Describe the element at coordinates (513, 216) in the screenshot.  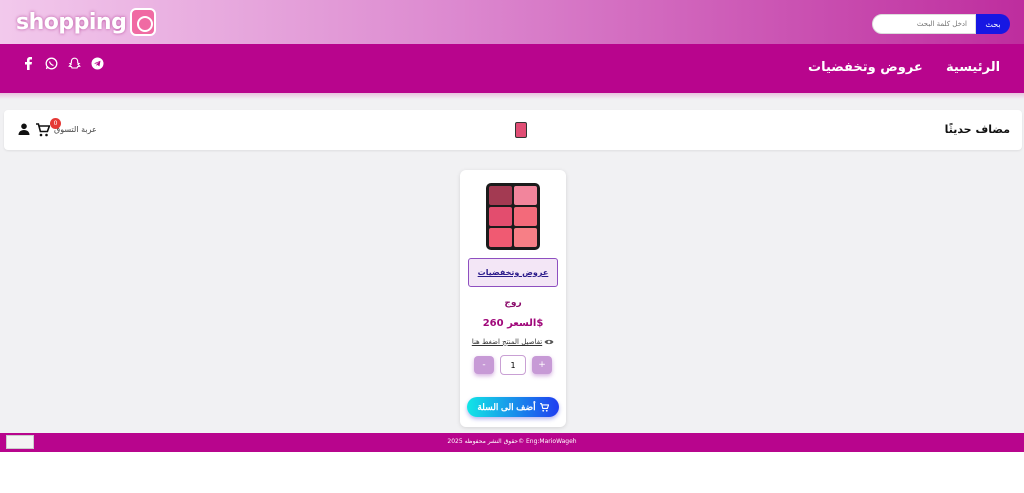
I see `product-image` at that location.